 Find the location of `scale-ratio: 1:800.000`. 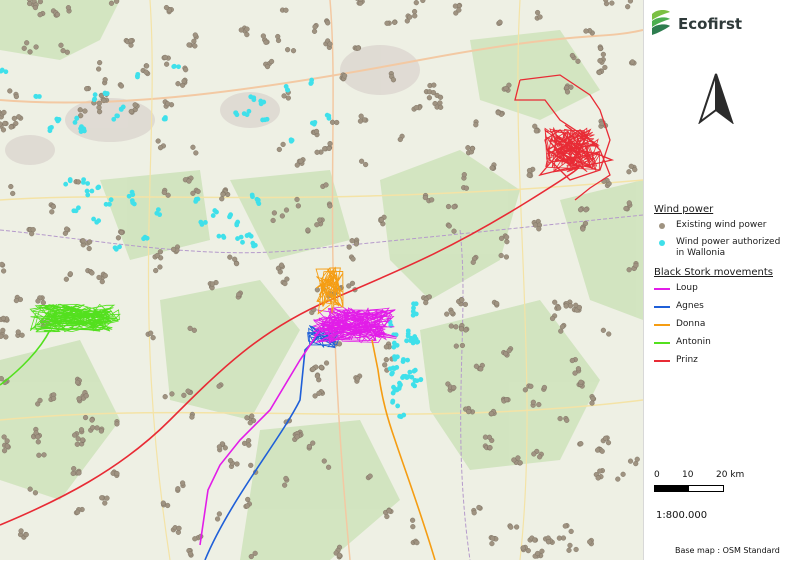

scale-ratio: 1:800.000 is located at coordinates (682, 515).